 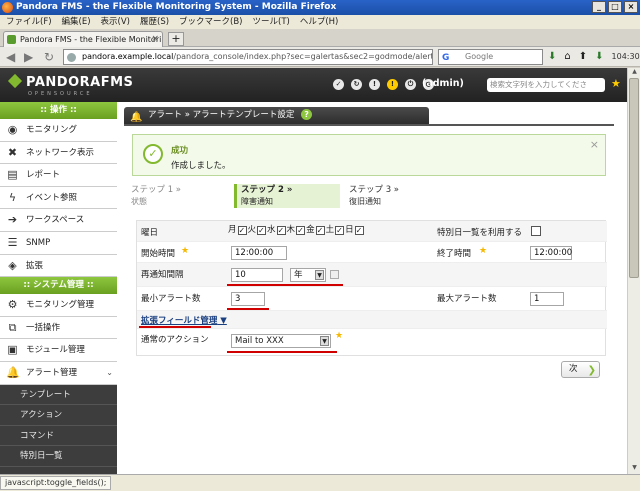 I want to click on menu-history: 履歴(S), so click(x=154, y=22).